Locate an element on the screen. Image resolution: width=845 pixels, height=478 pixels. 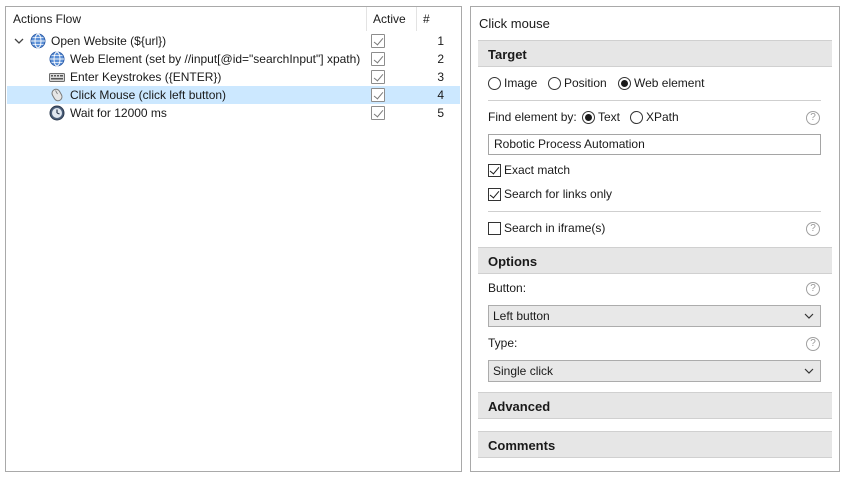
tree-row-enter-keystrokes: Enter Keystrokes ({ENTER}) 3 is located at coordinates (233, 77).